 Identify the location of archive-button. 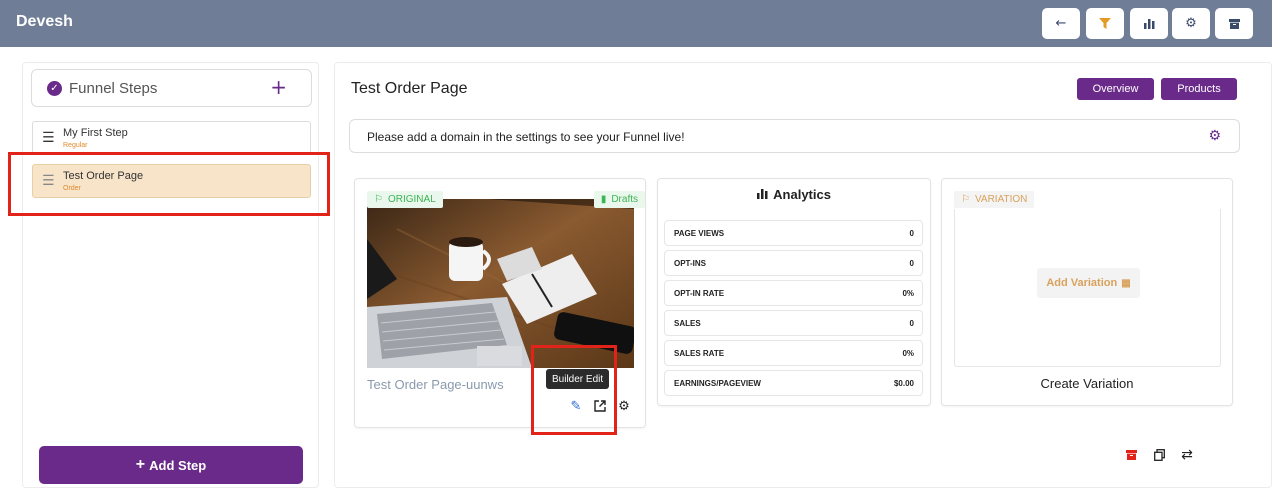
(1234, 23).